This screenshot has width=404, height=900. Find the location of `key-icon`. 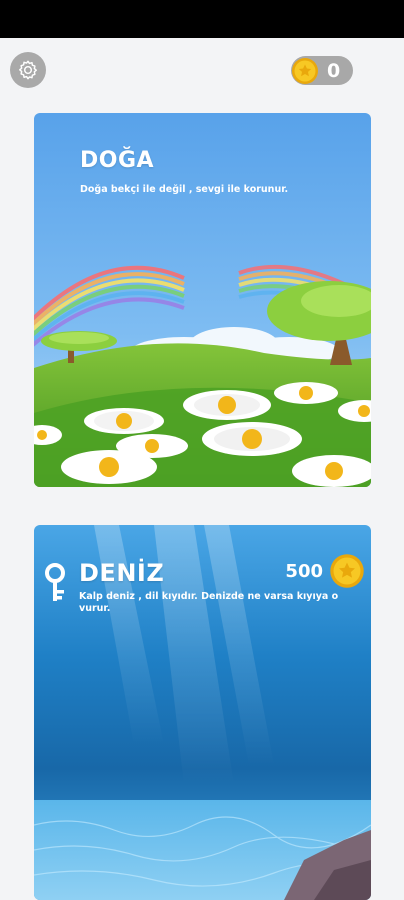

key-icon is located at coordinates (55, 585).